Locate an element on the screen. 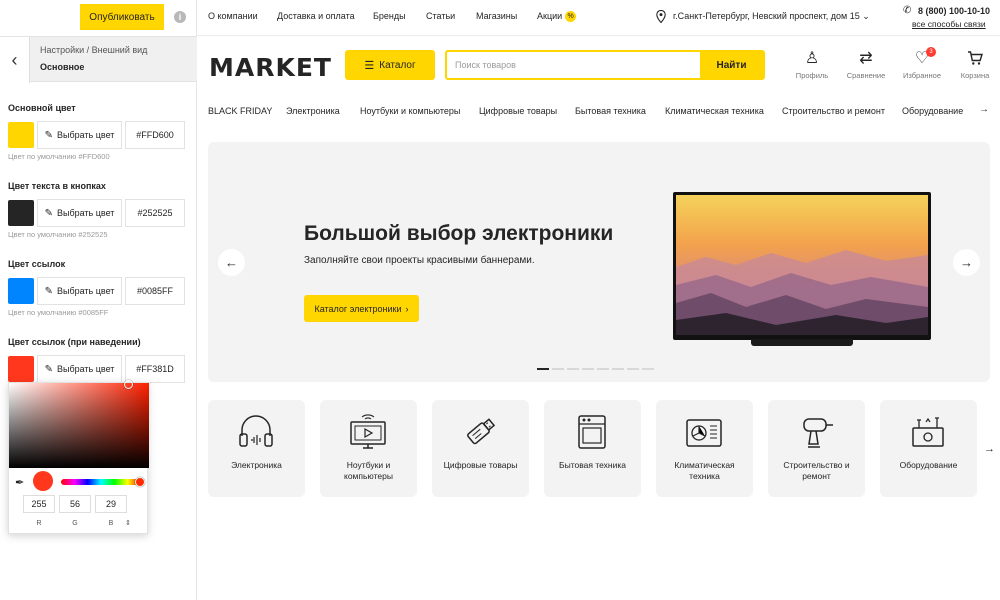  phone-icon: ✆ is located at coordinates (907, 10).